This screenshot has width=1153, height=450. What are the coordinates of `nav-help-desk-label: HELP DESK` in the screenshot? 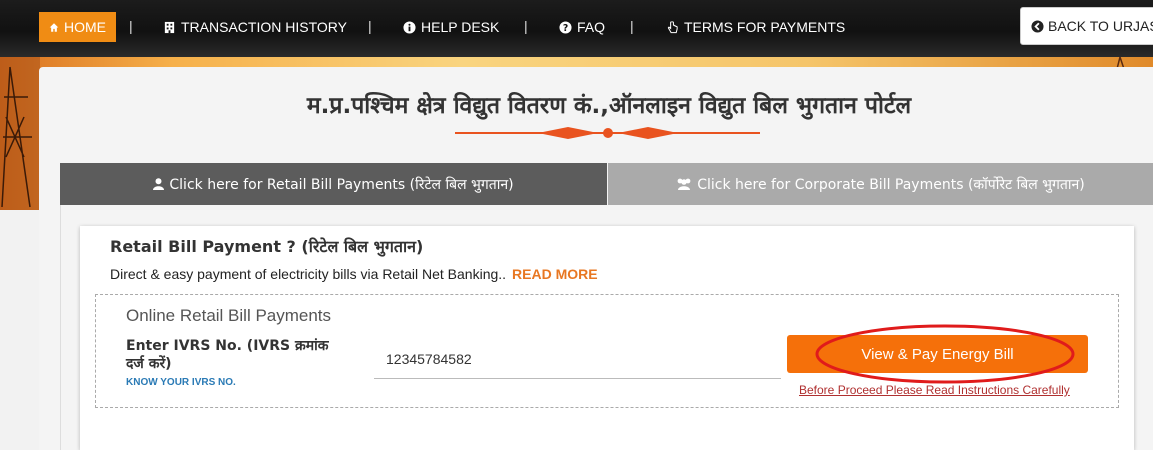 It's located at (460, 27).